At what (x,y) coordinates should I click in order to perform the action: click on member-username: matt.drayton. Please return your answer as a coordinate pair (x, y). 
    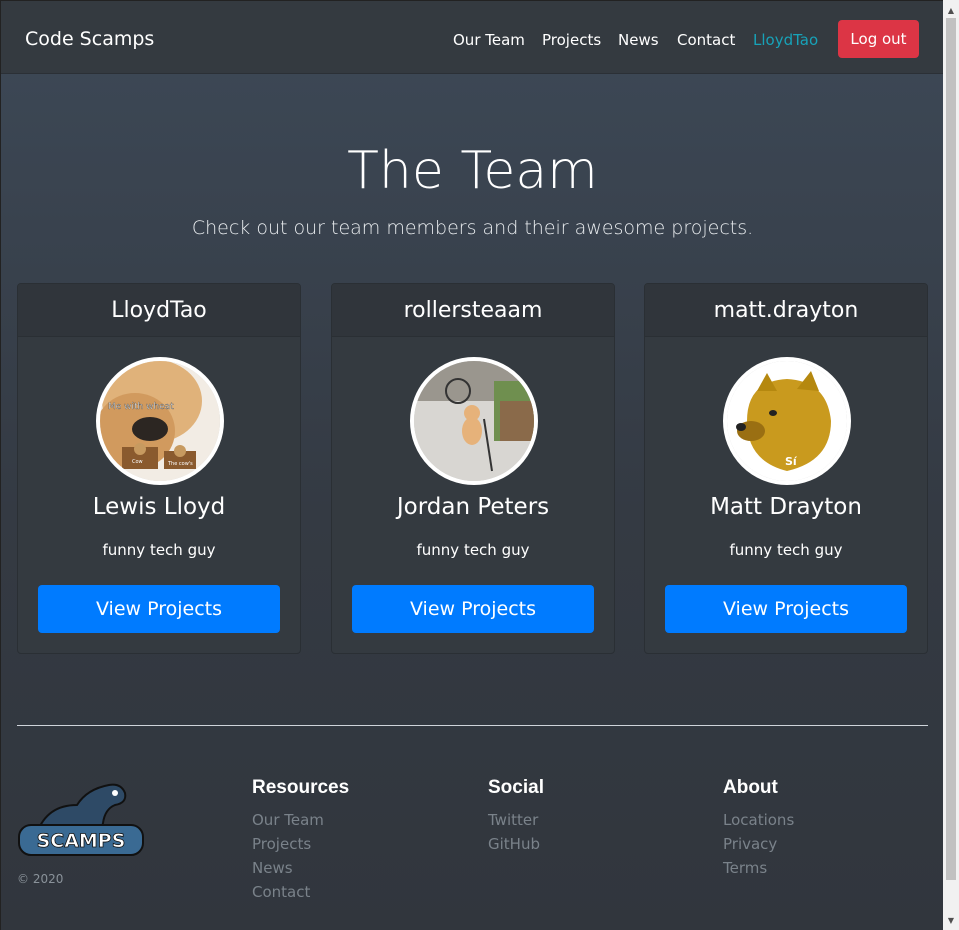
    Looking at the image, I should click on (786, 310).